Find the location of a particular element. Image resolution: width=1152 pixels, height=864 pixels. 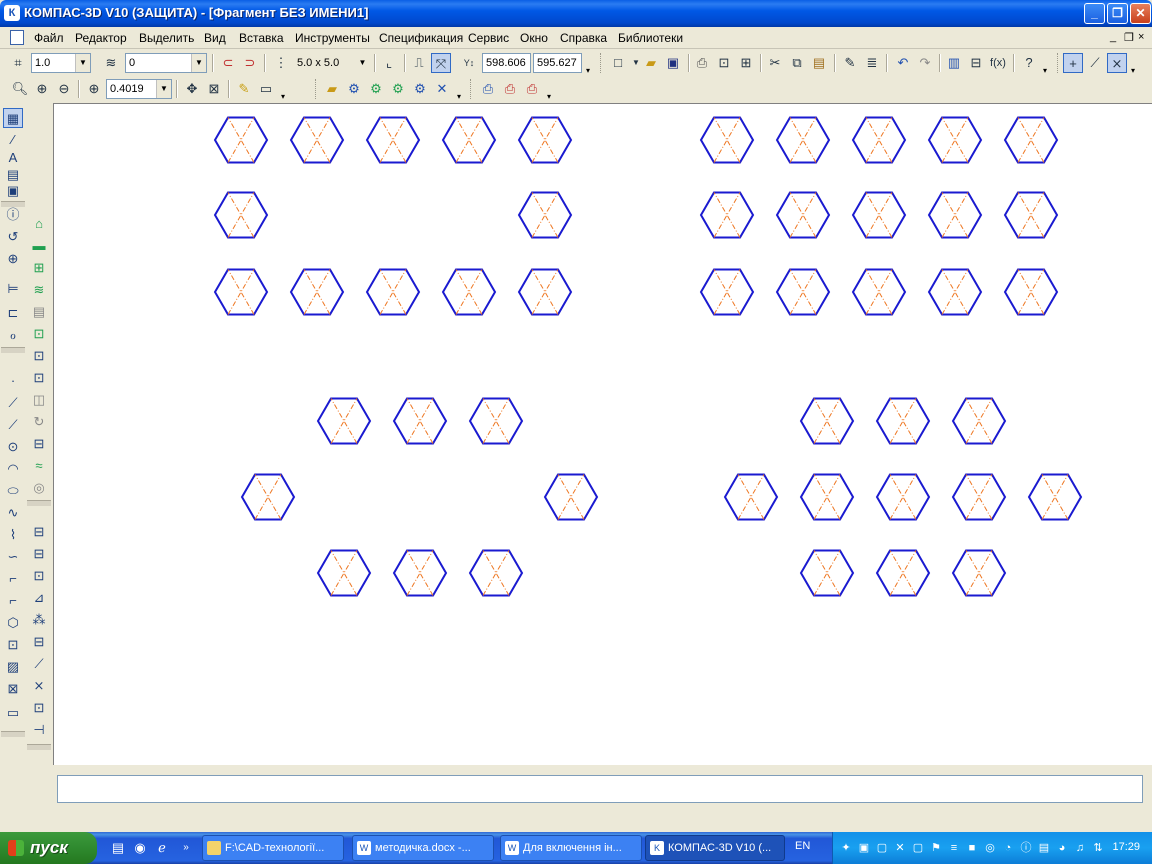

library-refresh-icon: ⚙ is located at coordinates (398, 89).